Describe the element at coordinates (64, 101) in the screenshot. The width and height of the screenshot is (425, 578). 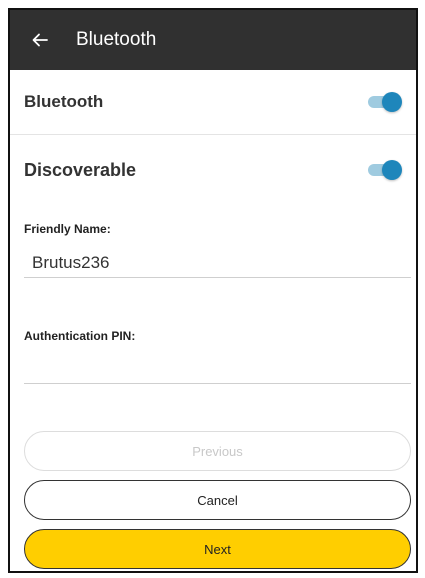
I see `bluetooth-label: Bluetooth` at that location.